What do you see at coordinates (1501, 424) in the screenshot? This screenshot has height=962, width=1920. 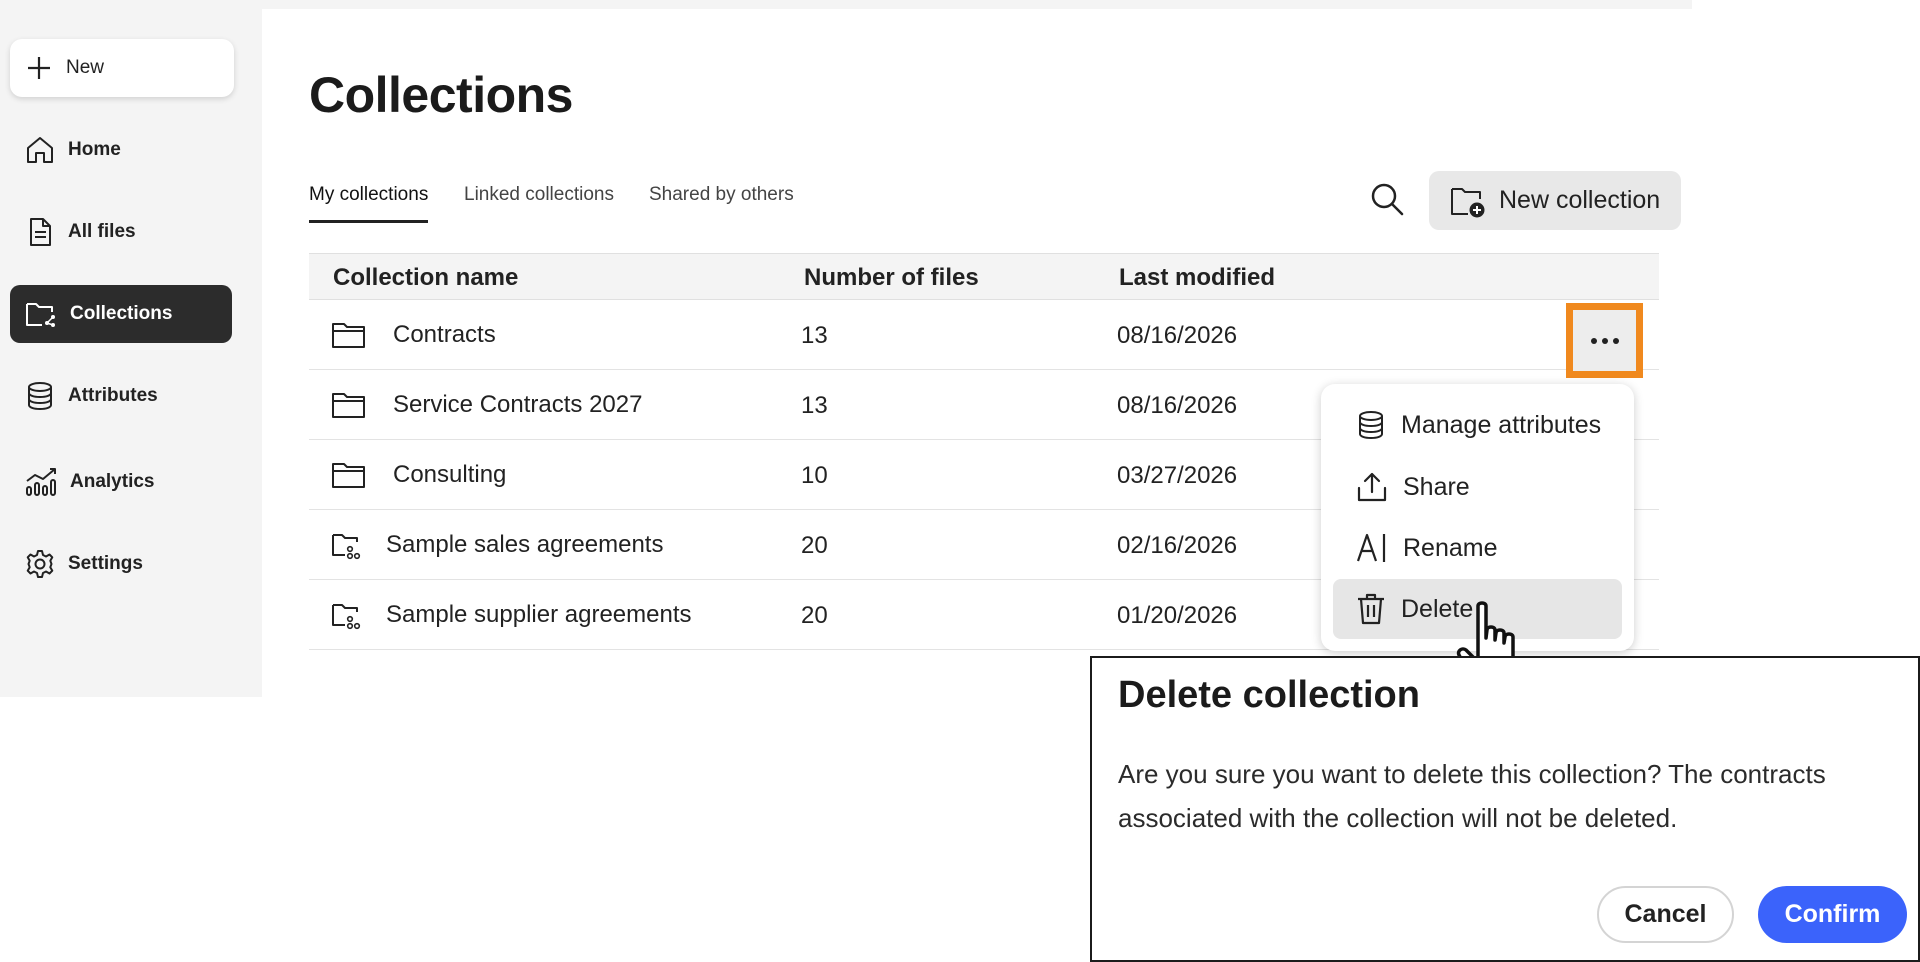 I see `menu-item-label: Manage attributes` at bounding box center [1501, 424].